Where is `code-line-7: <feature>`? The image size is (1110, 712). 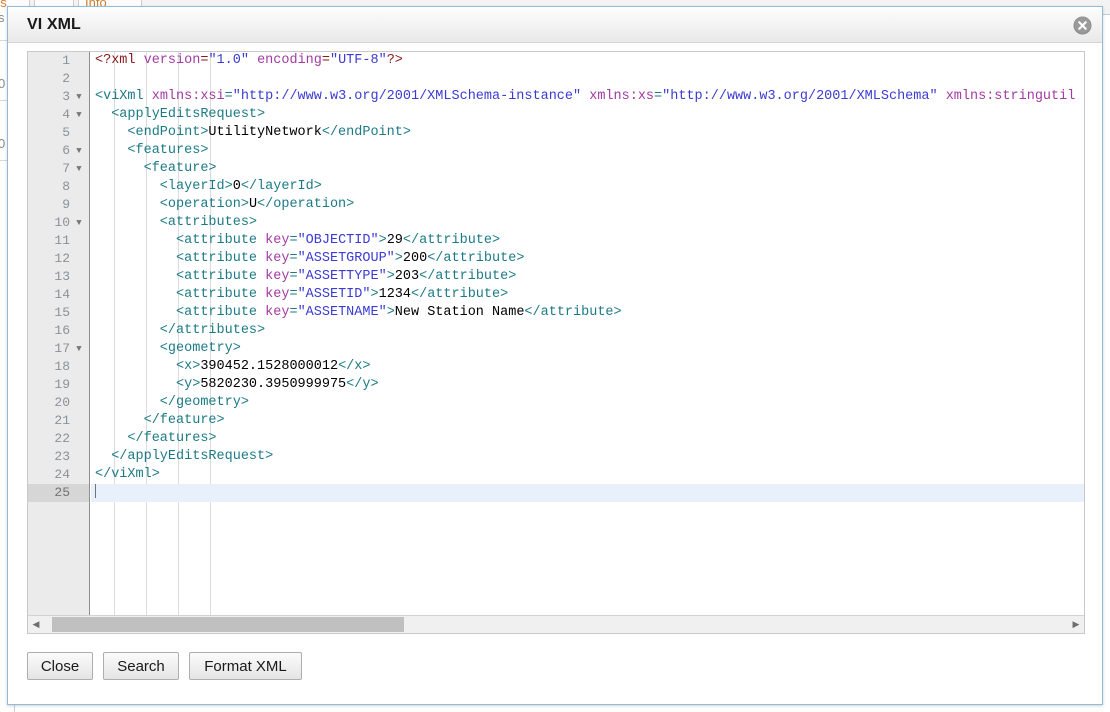
code-line-7: <feature> is located at coordinates (587, 169).